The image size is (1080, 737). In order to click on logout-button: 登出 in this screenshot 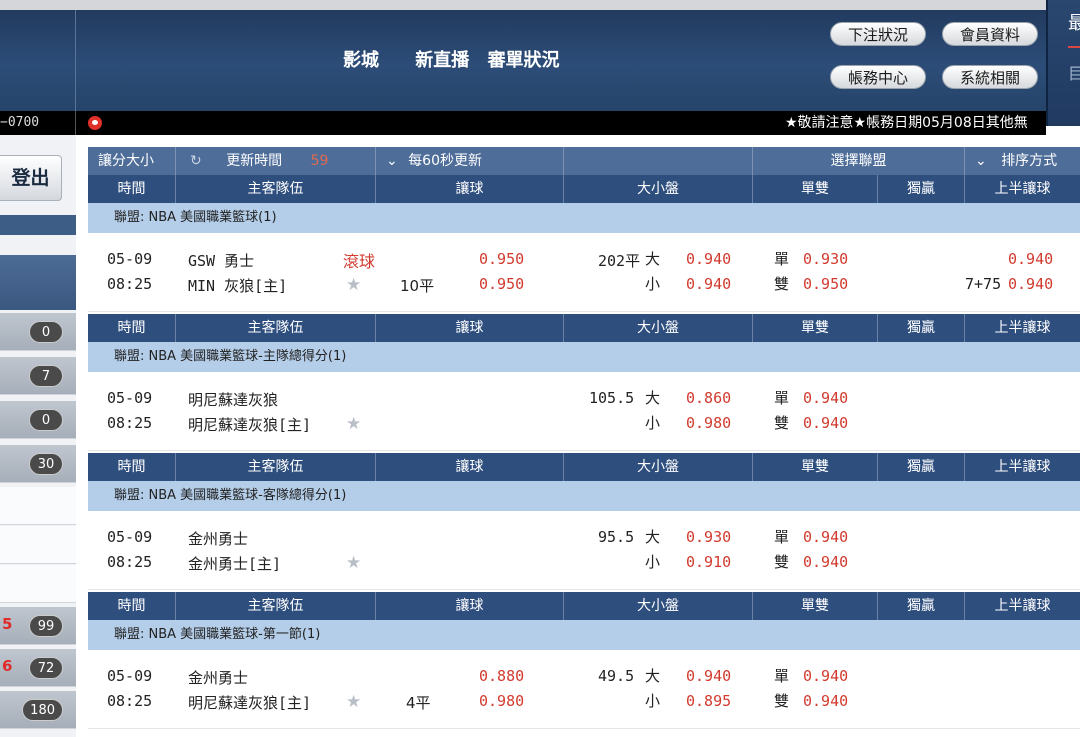, I will do `click(31, 178)`.